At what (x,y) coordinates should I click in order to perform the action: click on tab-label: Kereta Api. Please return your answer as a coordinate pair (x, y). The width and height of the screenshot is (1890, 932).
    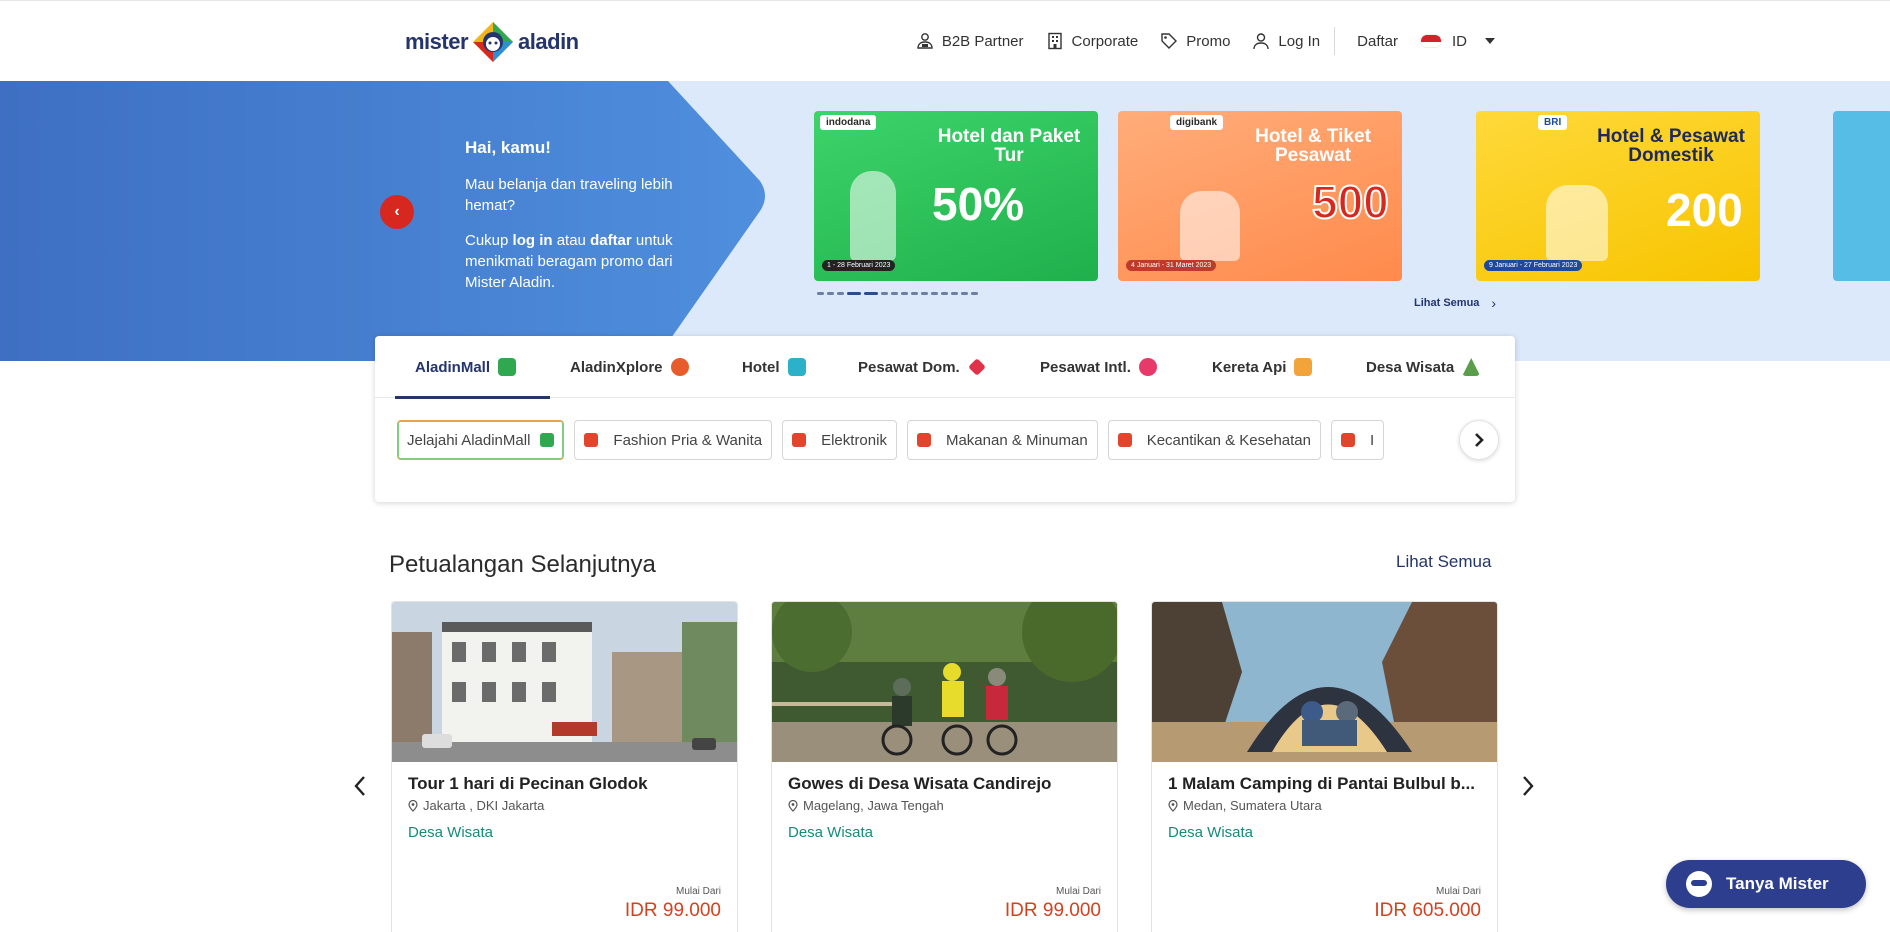
    Looking at the image, I should click on (1249, 367).